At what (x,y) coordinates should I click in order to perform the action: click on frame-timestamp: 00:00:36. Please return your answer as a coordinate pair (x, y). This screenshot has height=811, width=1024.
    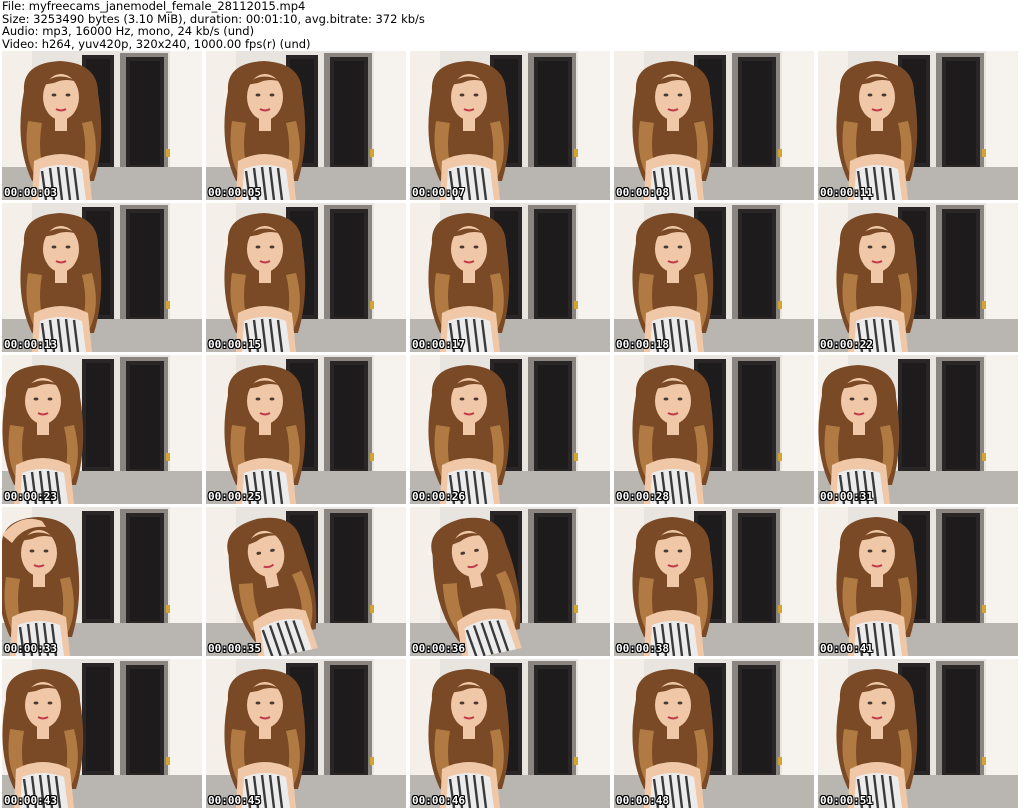
    Looking at the image, I should click on (438, 648).